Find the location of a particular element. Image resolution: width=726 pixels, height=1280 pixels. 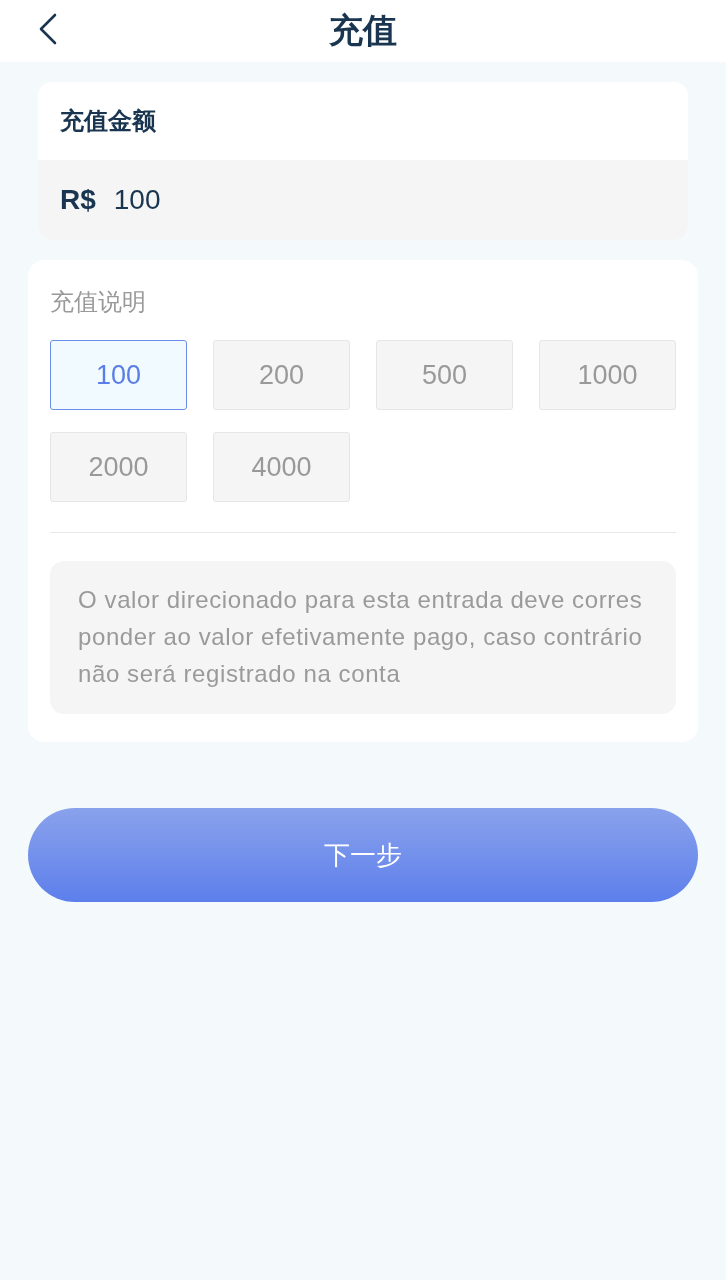

amount-option: 4000 is located at coordinates (281, 467).